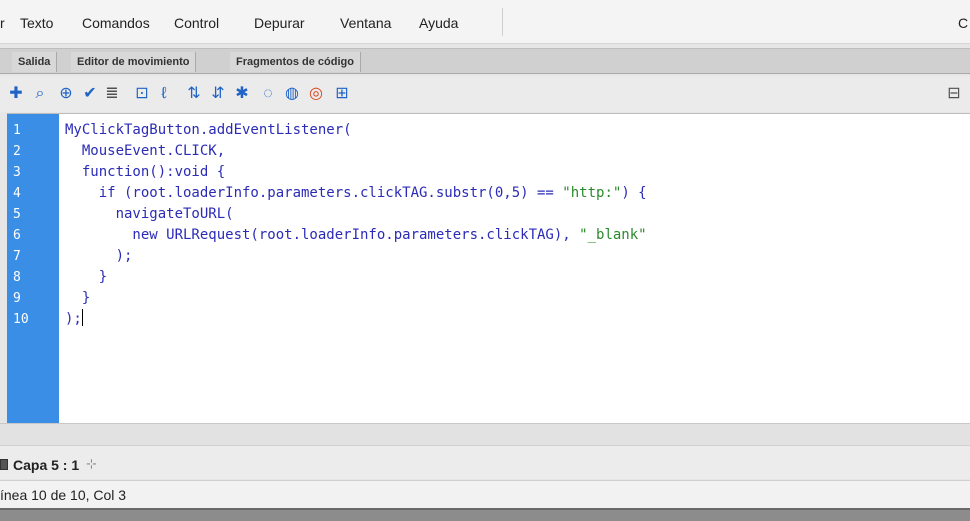  I want to click on status-bar: ínea 10 de 10, Col 3, so click(485, 494).